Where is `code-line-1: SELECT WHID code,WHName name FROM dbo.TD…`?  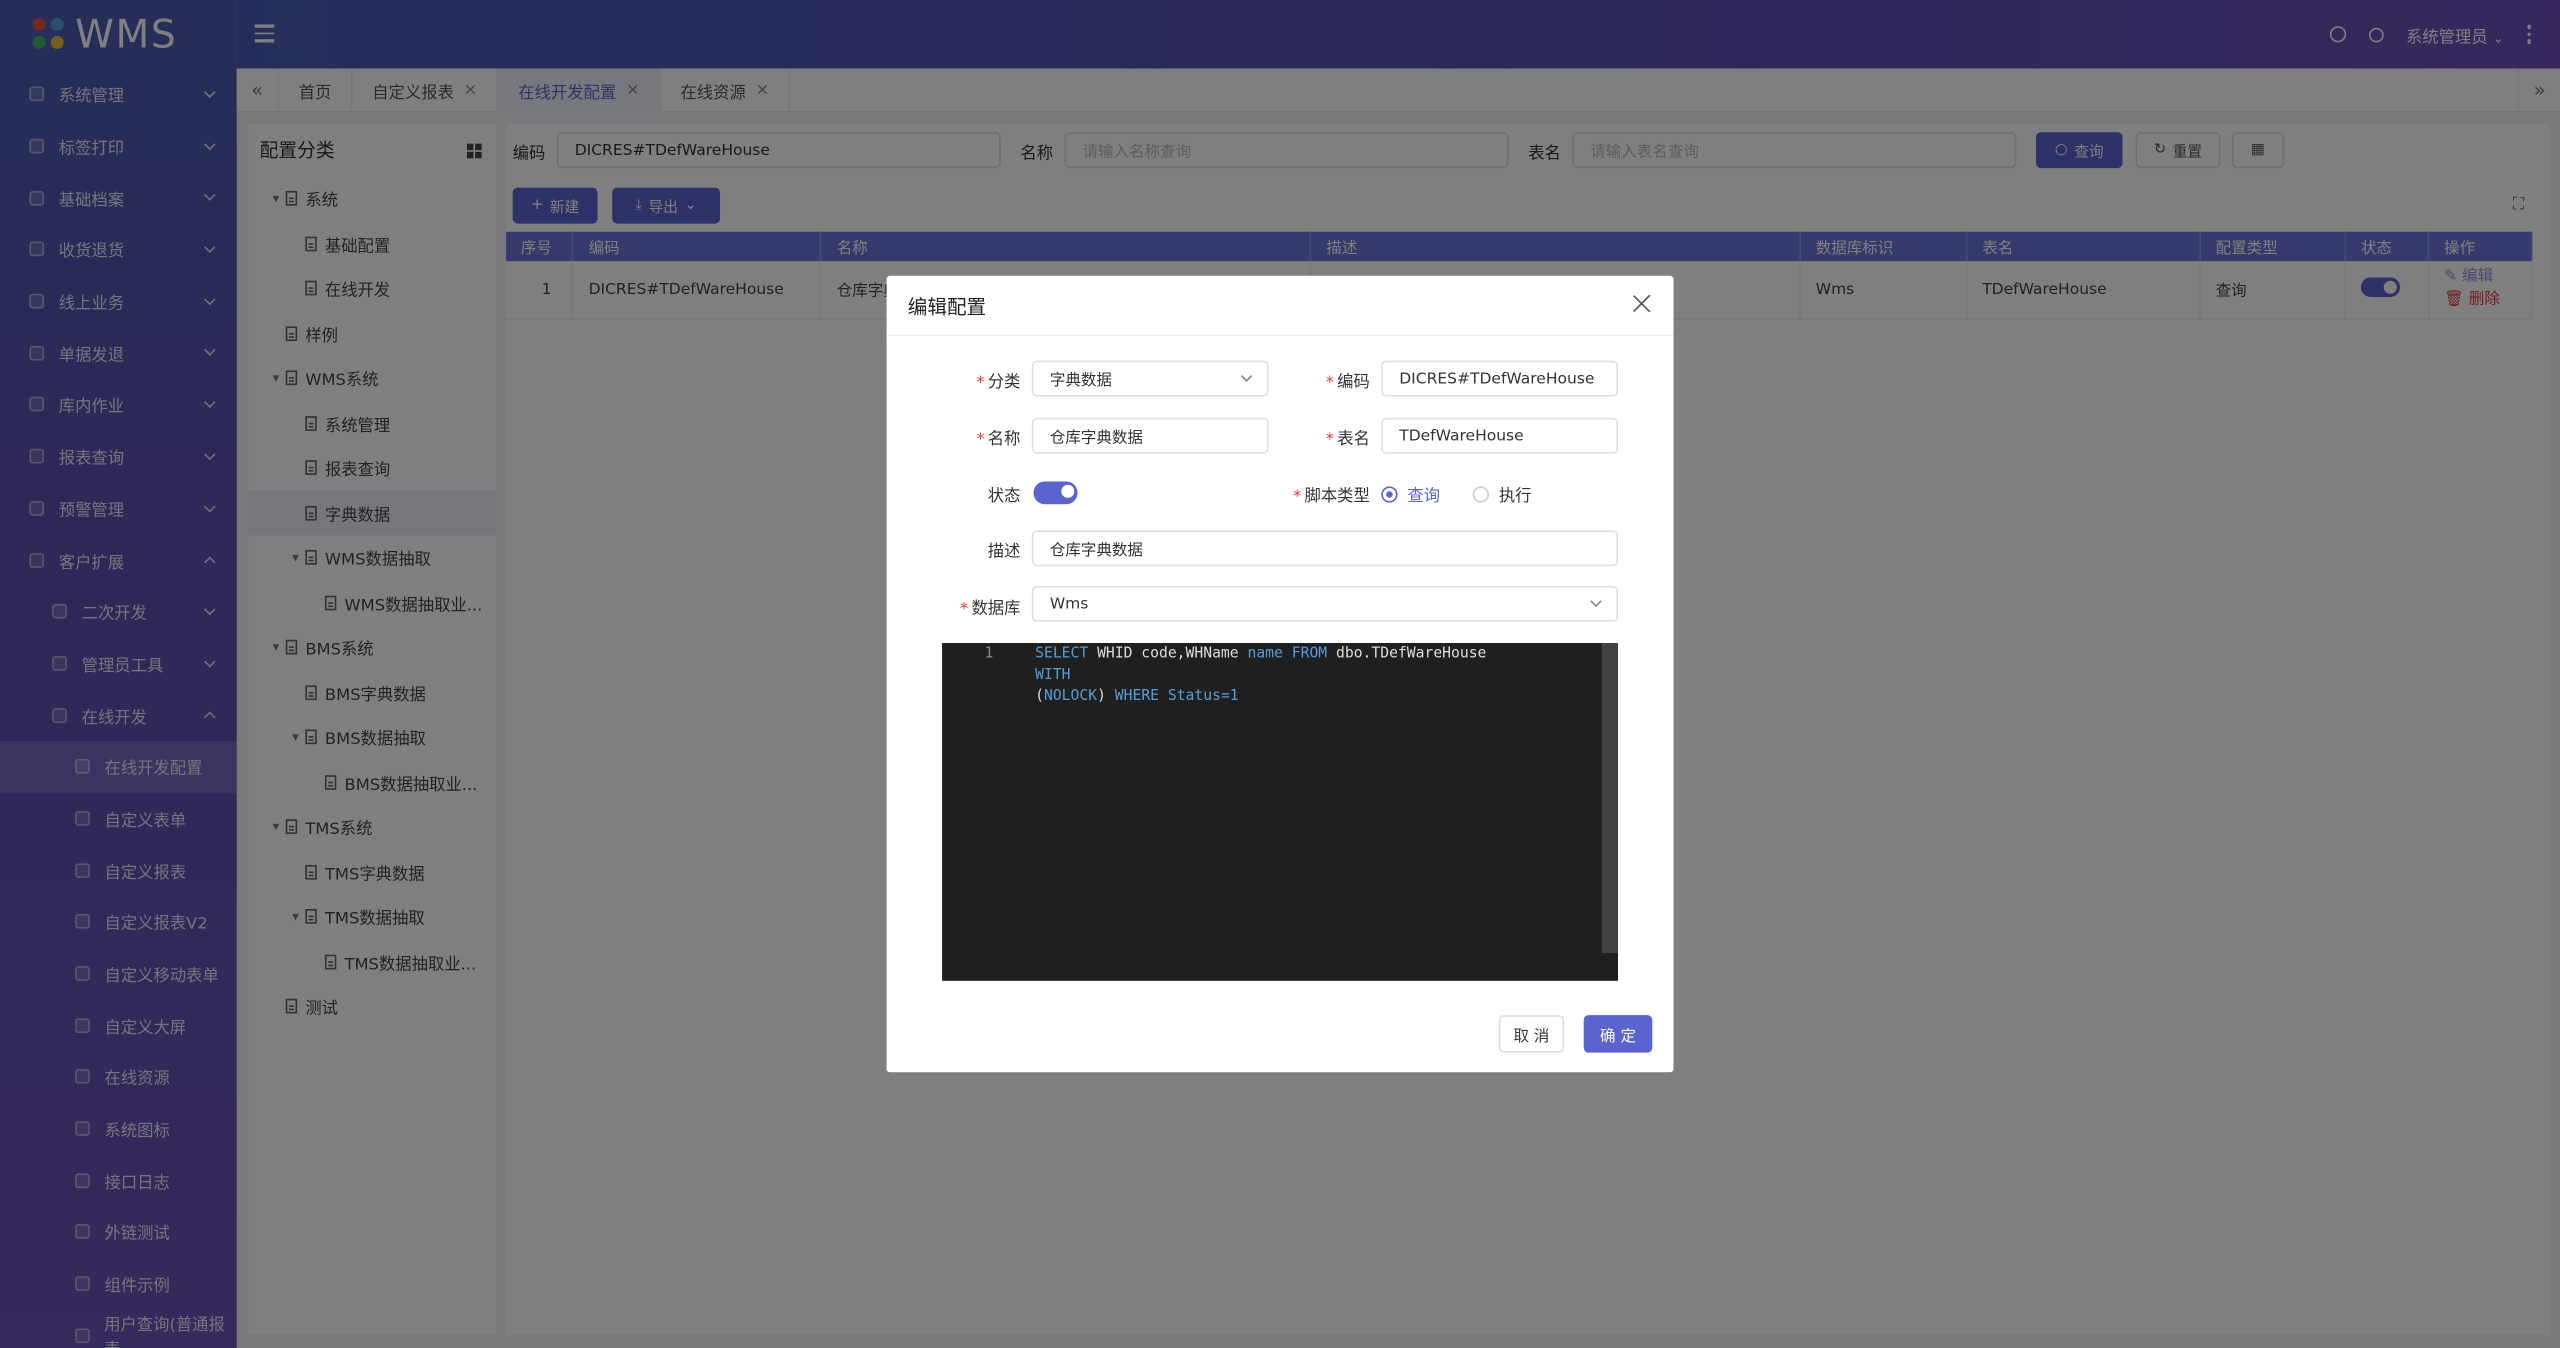
code-line-1: SELECT WHID code,WHName name FROM dbo.TD… is located at coordinates (1261, 665).